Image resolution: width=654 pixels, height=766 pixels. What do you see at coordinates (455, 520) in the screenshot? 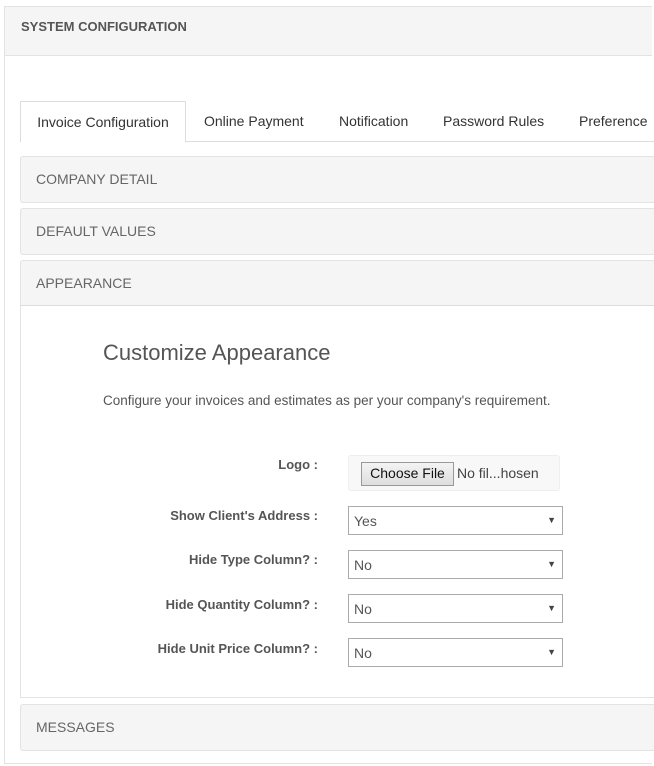
I see `show-client-address-select: Yes ▼` at bounding box center [455, 520].